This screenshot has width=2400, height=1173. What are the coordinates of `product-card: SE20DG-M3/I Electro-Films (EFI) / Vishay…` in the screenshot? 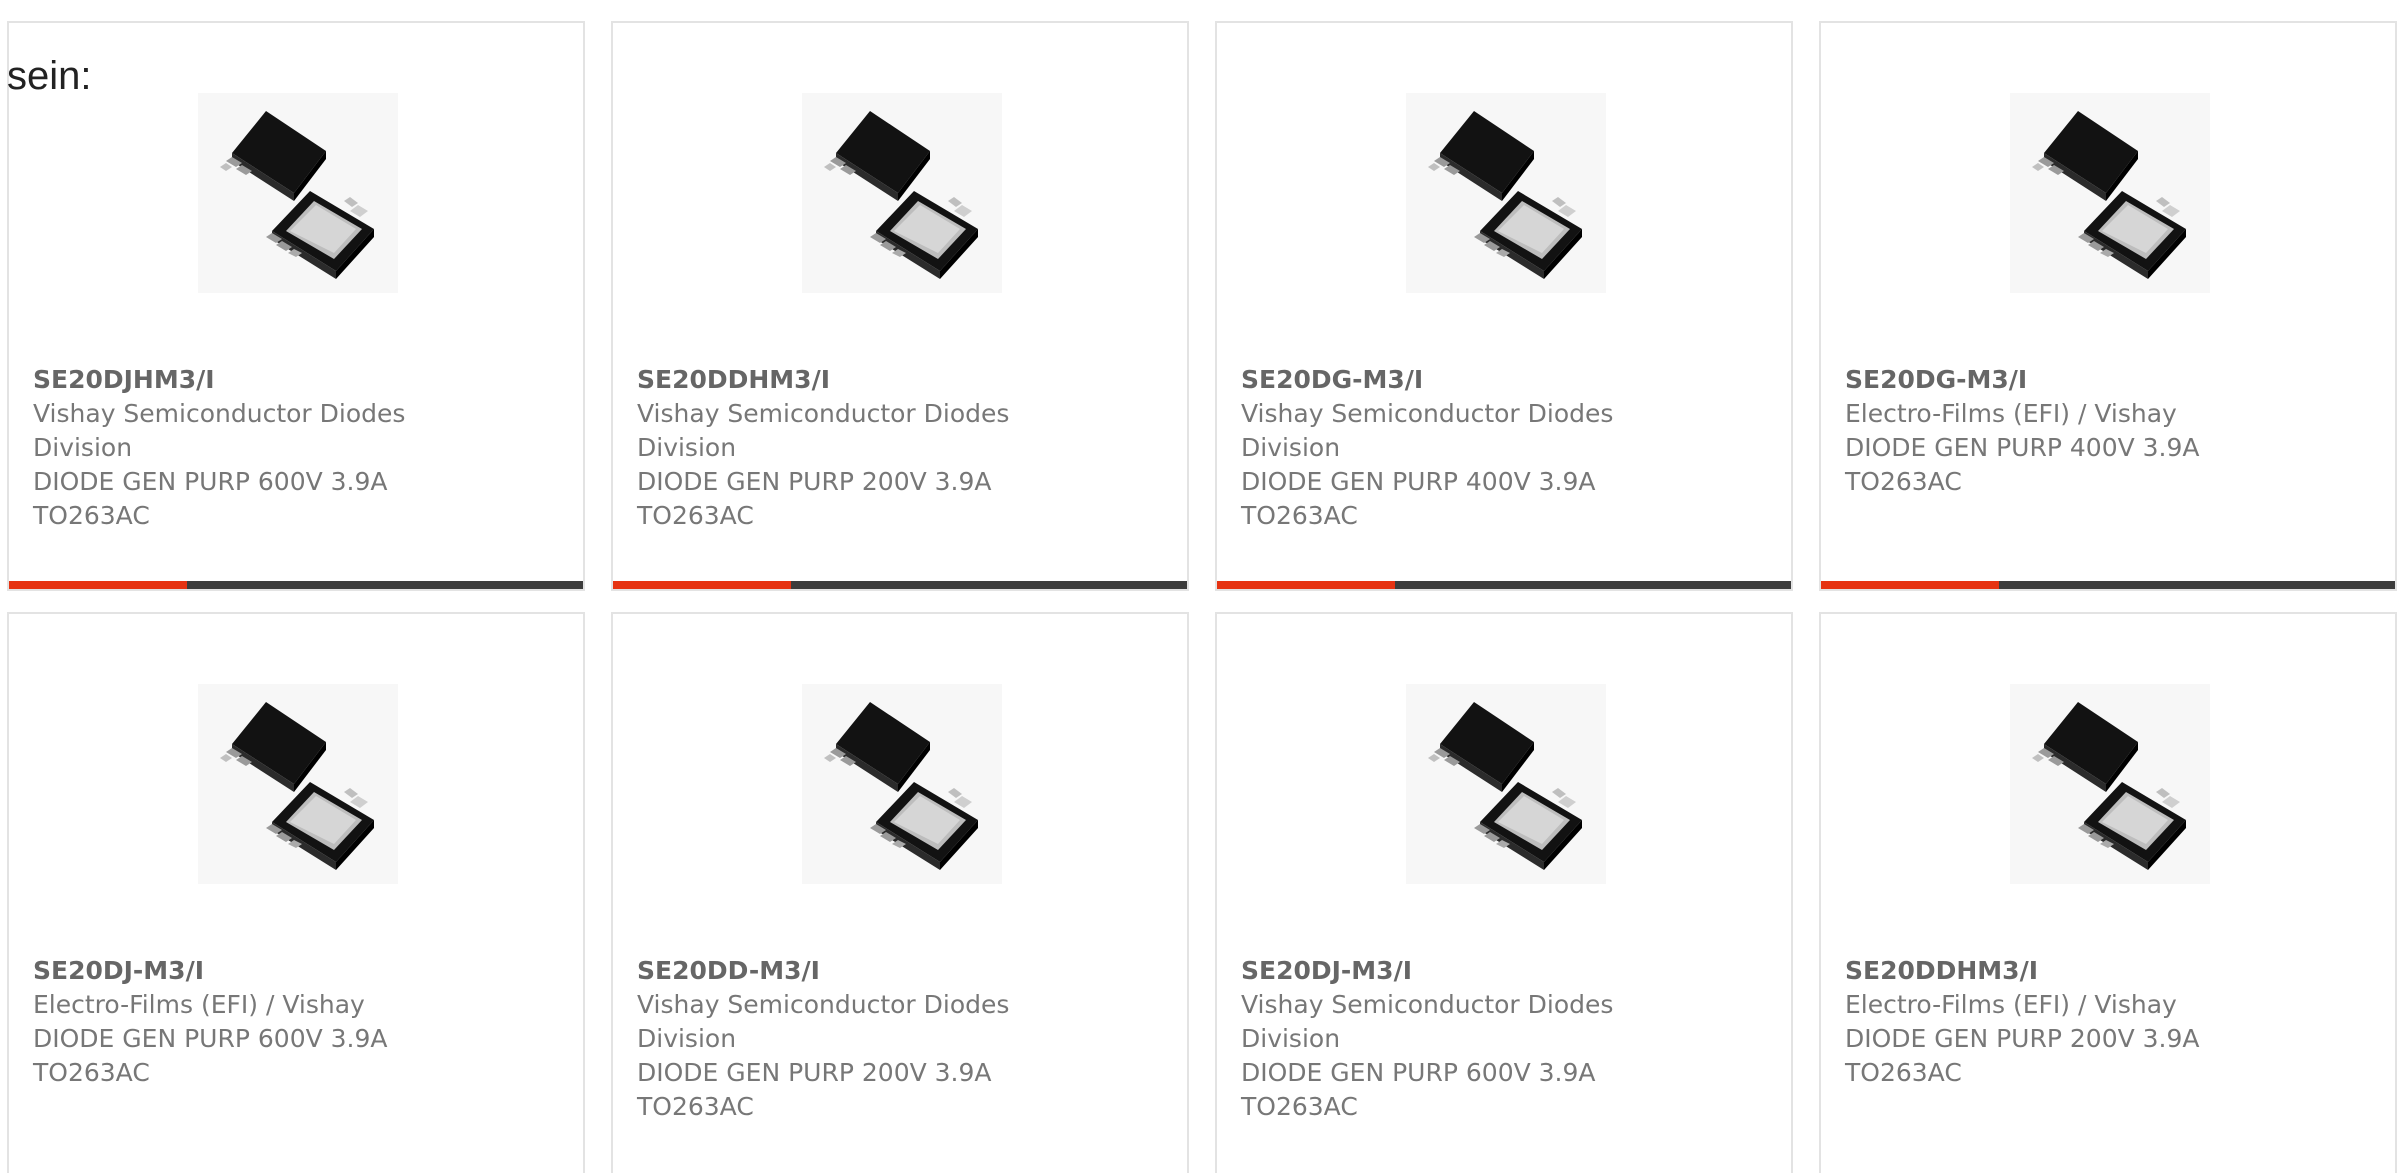 It's located at (2108, 306).